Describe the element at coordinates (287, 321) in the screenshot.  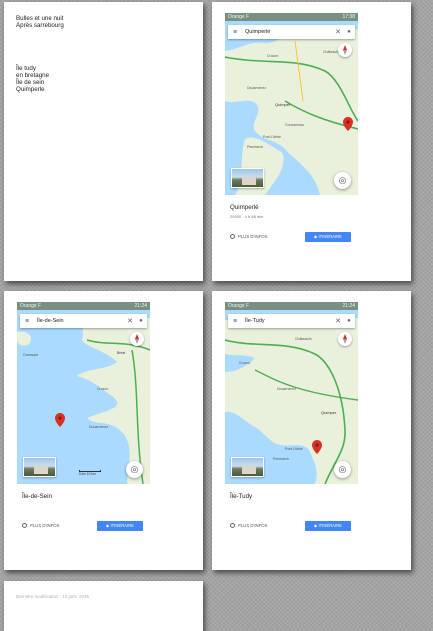
I see `search-input: Île-Tudy` at that location.